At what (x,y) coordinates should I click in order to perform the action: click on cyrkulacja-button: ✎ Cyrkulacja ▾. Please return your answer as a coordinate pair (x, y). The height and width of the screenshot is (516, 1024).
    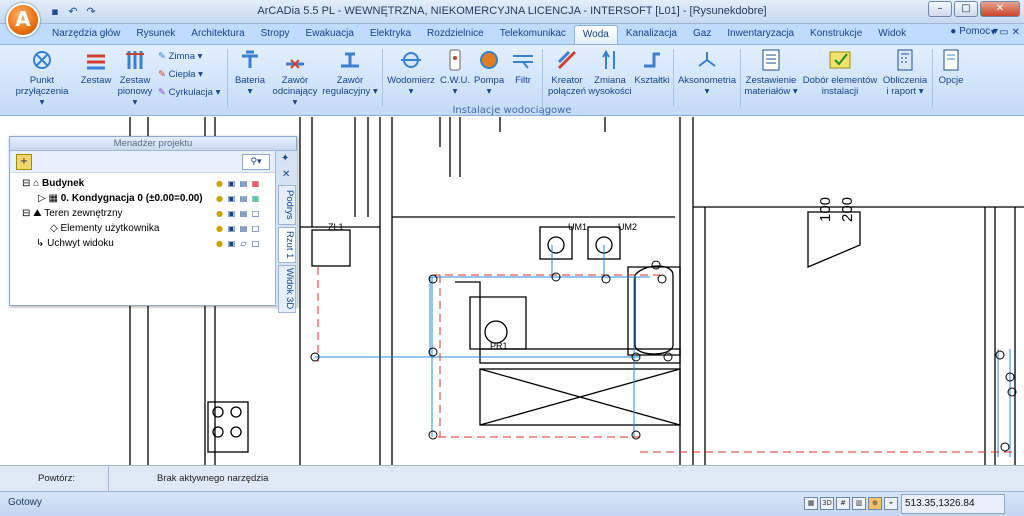
    Looking at the image, I should click on (189, 92).